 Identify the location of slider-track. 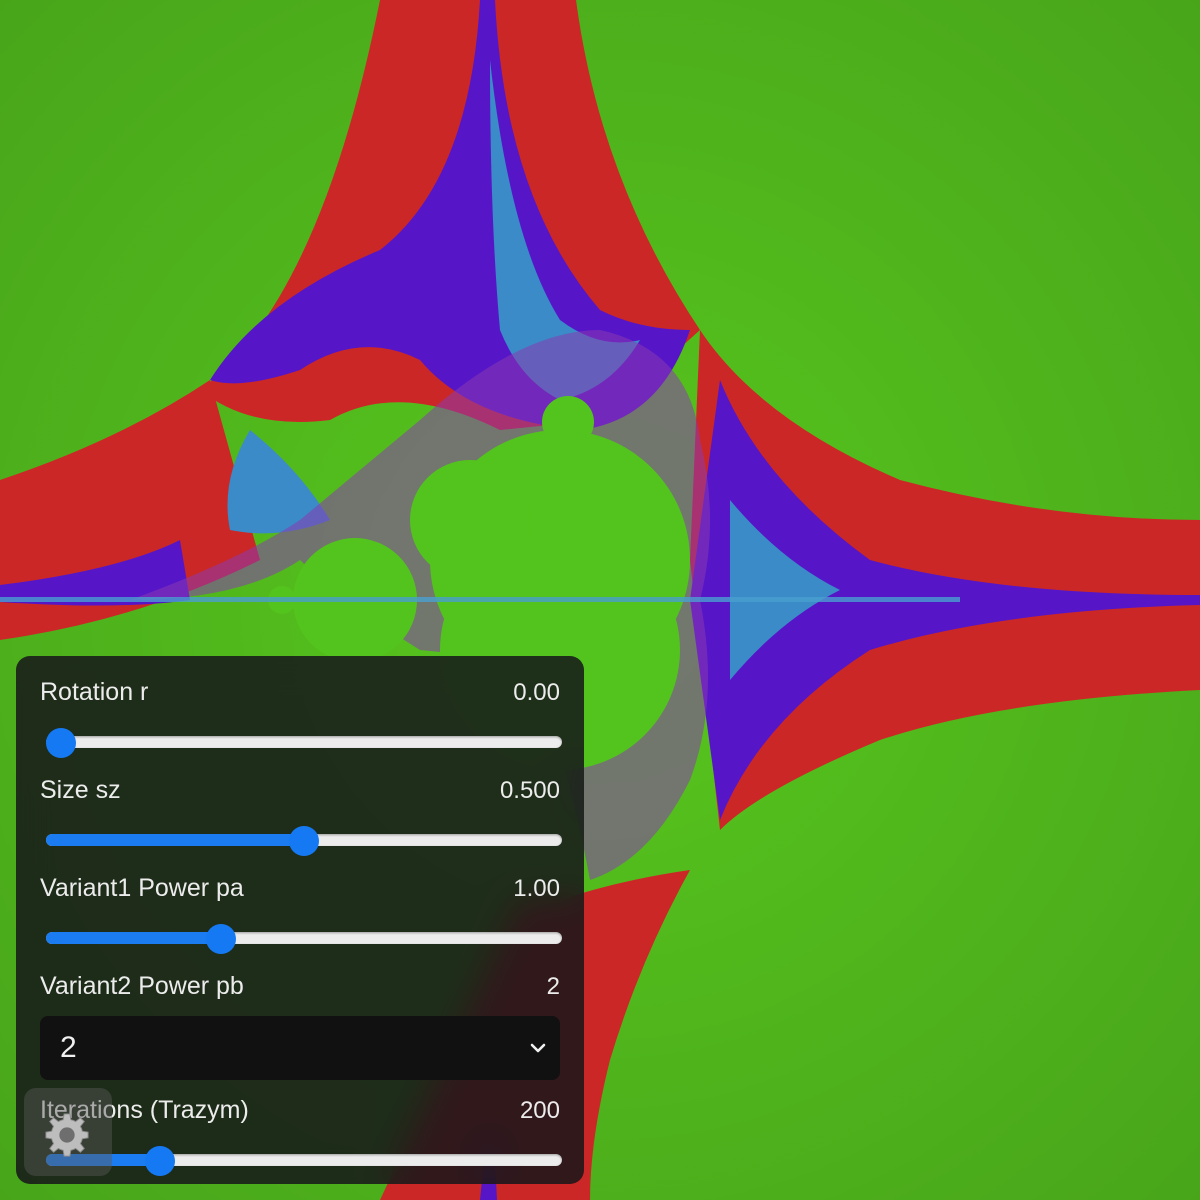
(304, 742).